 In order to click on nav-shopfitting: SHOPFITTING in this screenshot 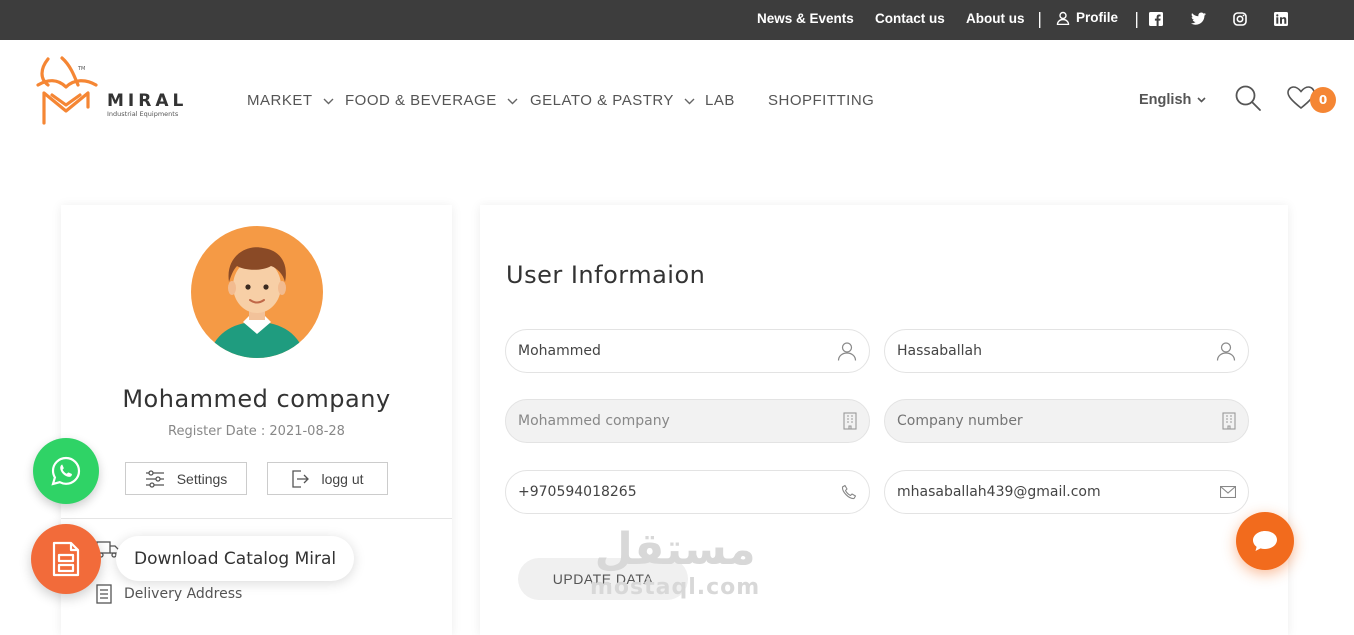, I will do `click(821, 100)`.